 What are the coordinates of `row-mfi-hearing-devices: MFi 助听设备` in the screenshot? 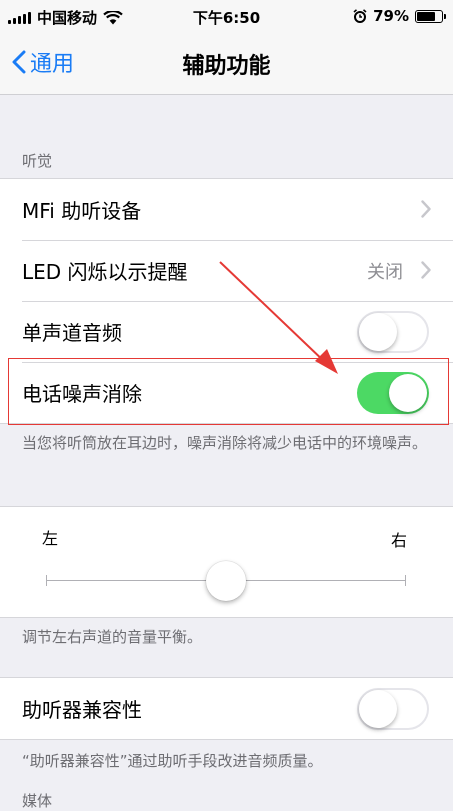 It's located at (226, 209).